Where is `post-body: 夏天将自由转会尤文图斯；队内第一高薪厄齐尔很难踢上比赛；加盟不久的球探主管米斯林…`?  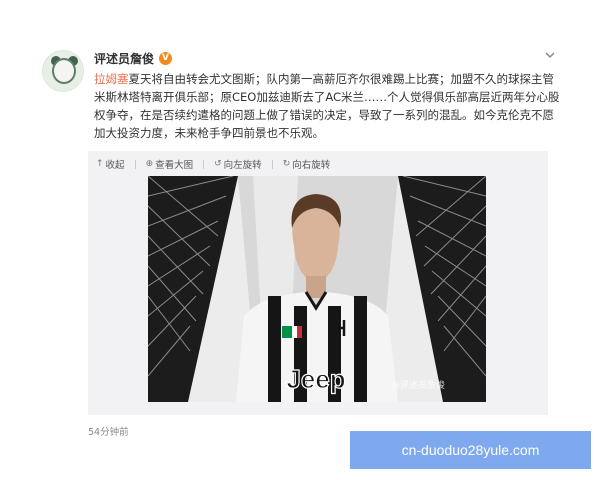
post-body: 夏天将自由转会尤文图斯；队内第一高薪厄齐尔很难踢上比赛；加盟不久的球探主管米斯林… is located at coordinates (327, 106).